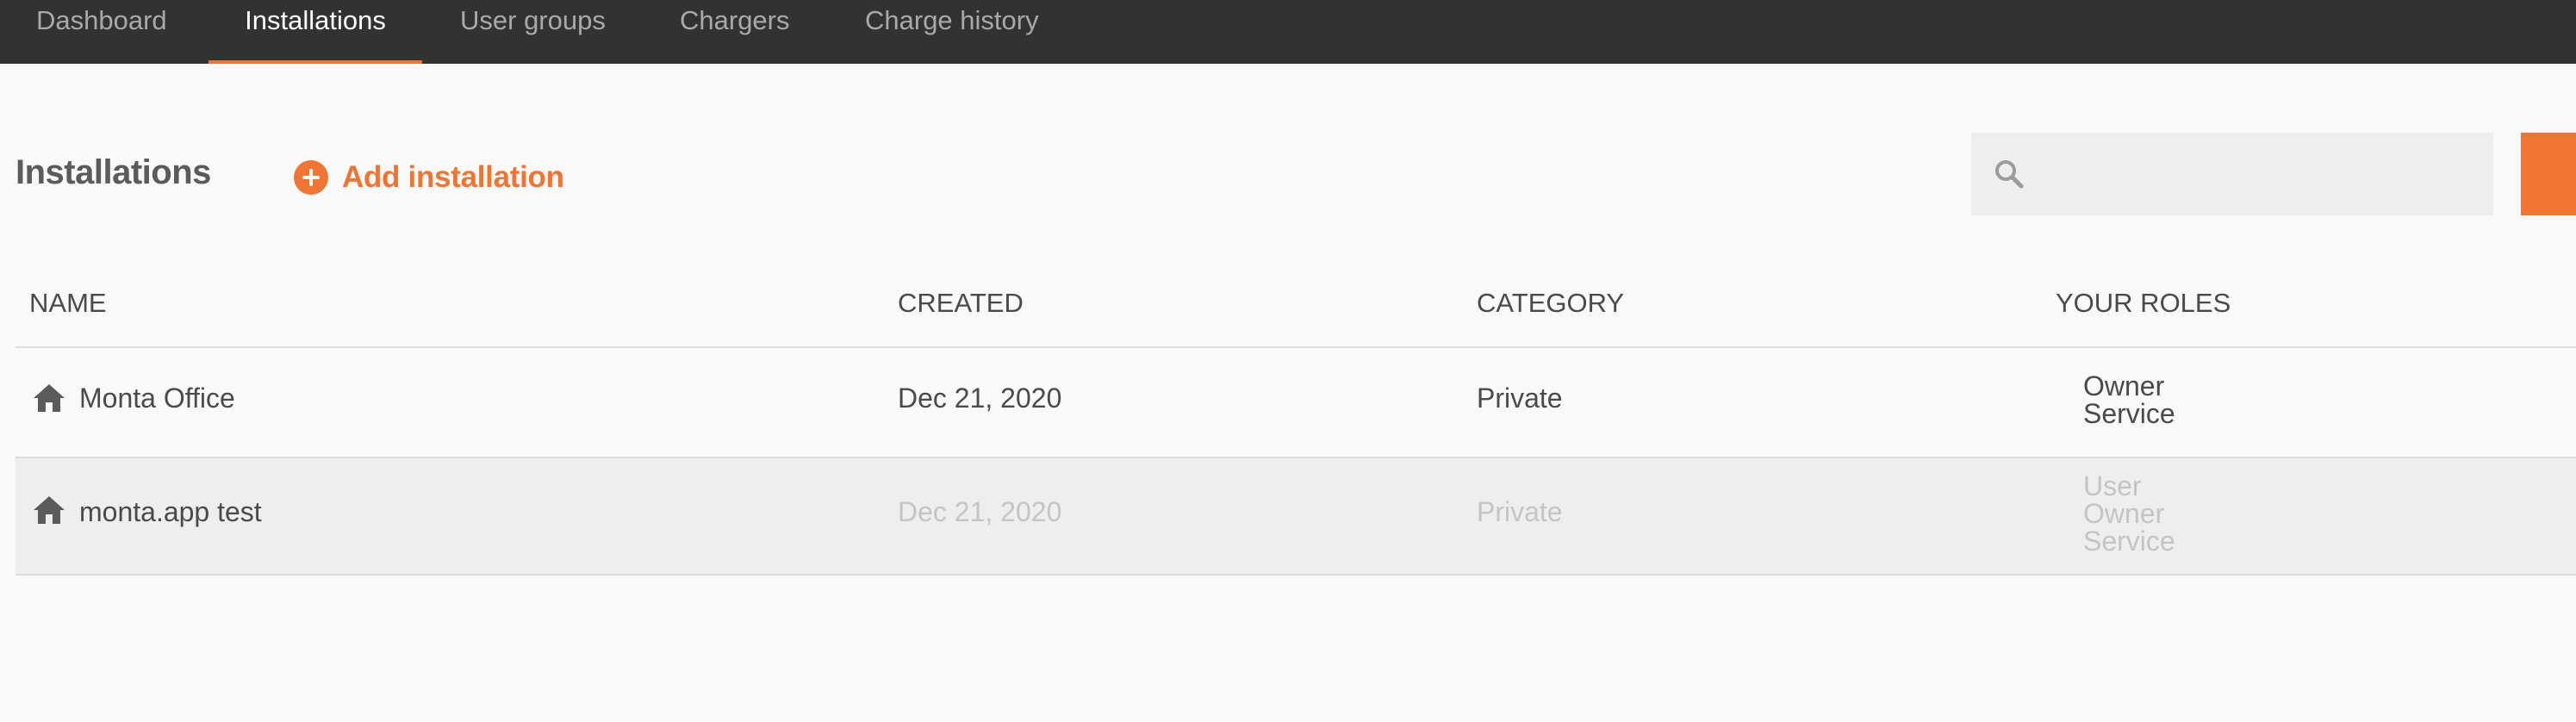 The height and width of the screenshot is (722, 2576). Describe the element at coordinates (736, 32) in the screenshot. I see `tab-chargers: Chargers` at that location.